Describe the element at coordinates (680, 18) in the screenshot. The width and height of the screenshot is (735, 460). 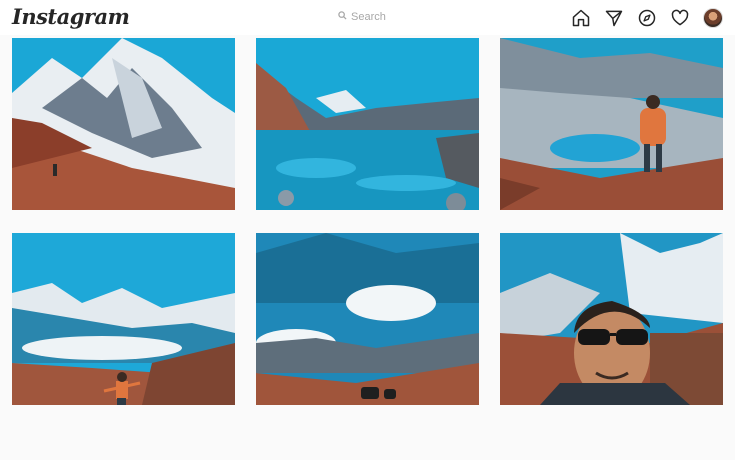
I see `heart-icon` at that location.